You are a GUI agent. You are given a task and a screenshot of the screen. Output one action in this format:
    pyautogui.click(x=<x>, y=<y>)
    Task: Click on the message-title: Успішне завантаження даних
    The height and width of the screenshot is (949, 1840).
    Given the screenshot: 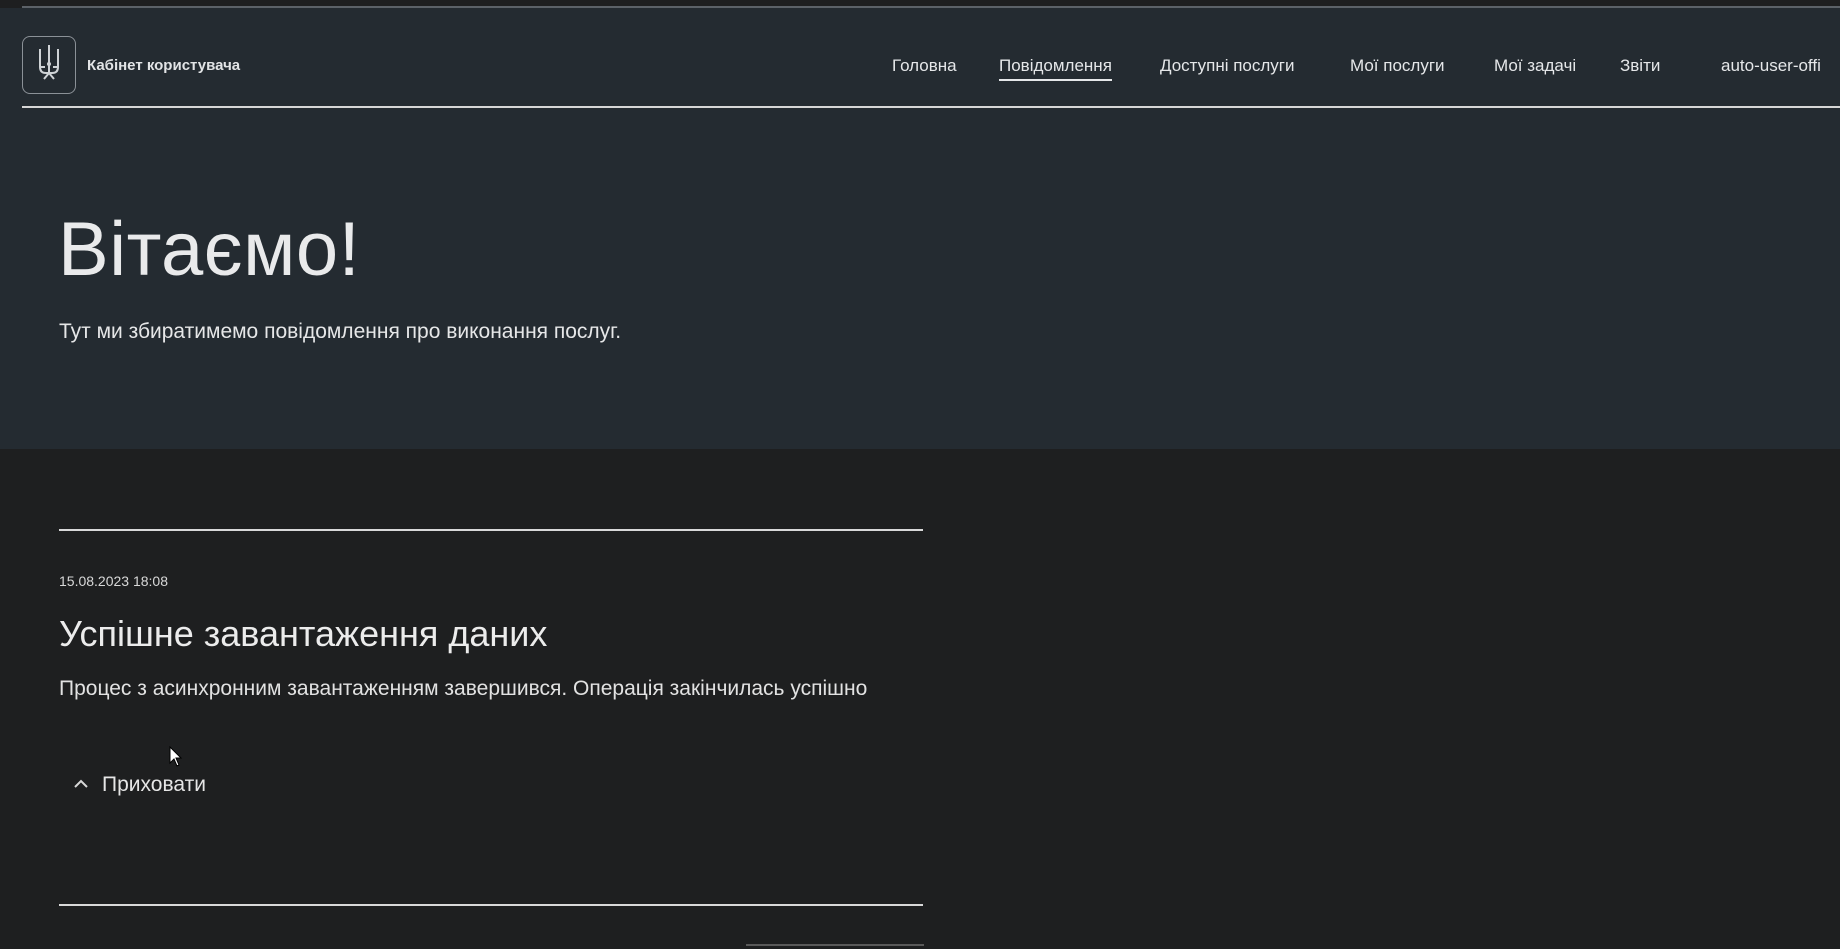 What is the action you would take?
    pyautogui.click(x=303, y=633)
    